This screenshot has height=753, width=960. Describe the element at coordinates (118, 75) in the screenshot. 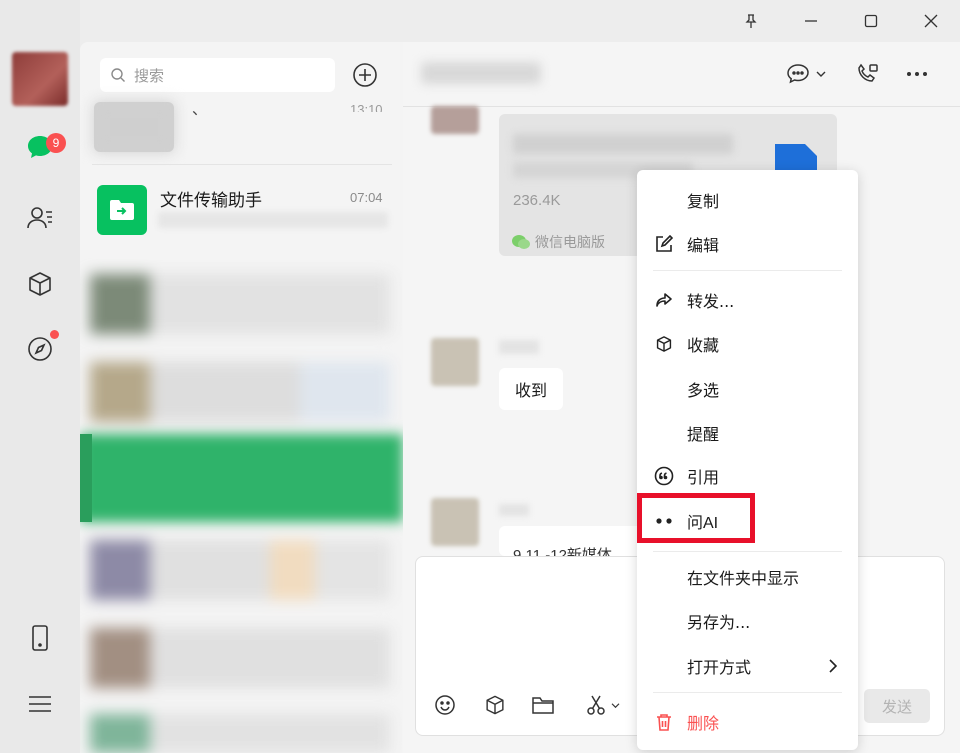

I see `search-icon` at that location.